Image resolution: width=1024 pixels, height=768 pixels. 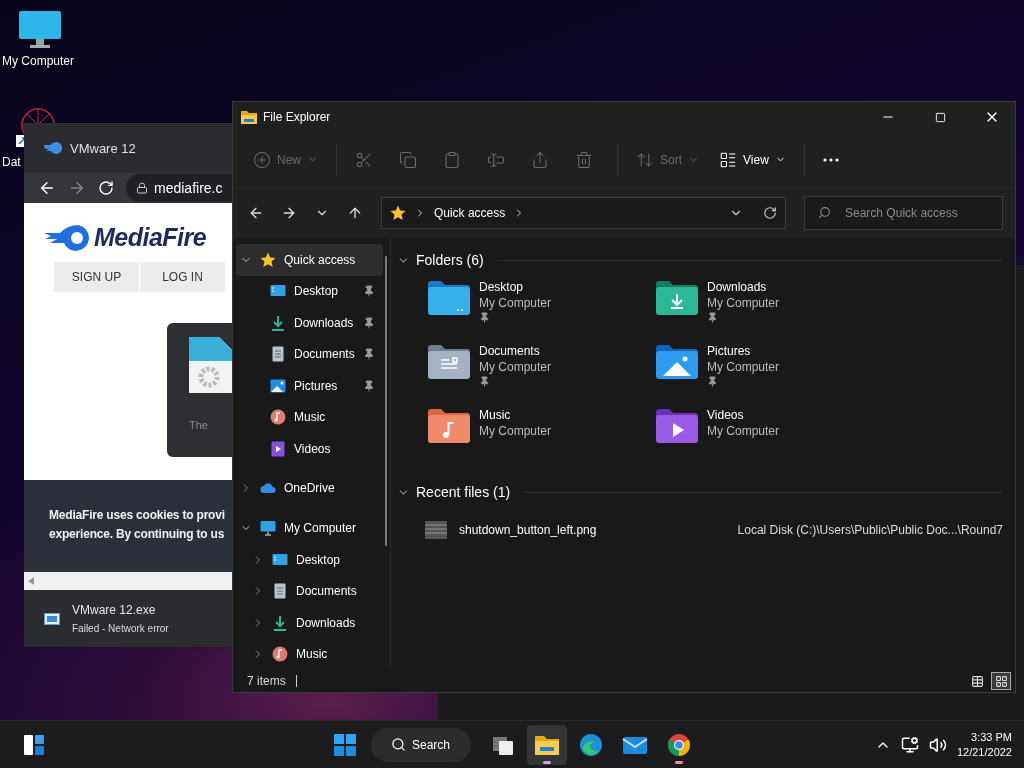 What do you see at coordinates (903, 213) in the screenshot?
I see `search-field: Search Quick access` at bounding box center [903, 213].